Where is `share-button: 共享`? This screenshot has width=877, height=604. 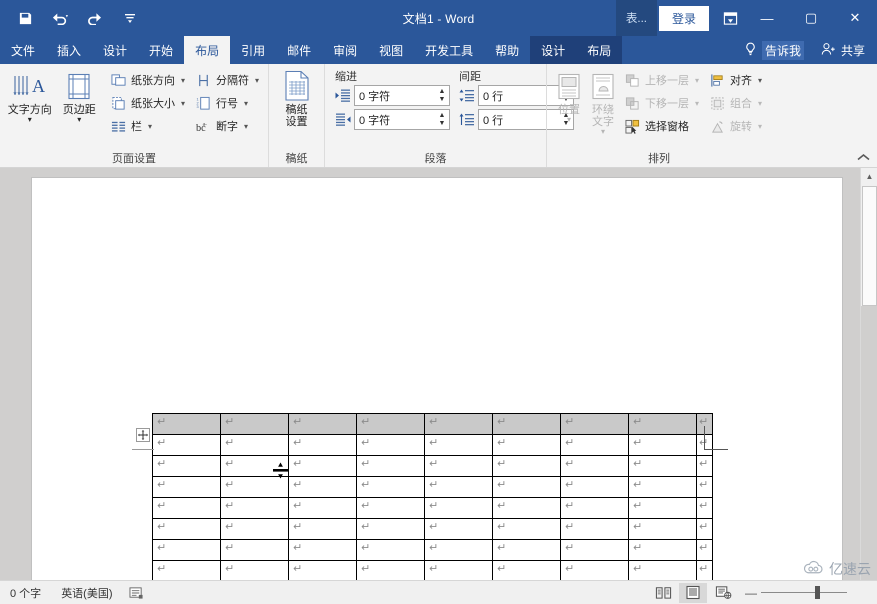
share-button: 共享 is located at coordinates (845, 50).